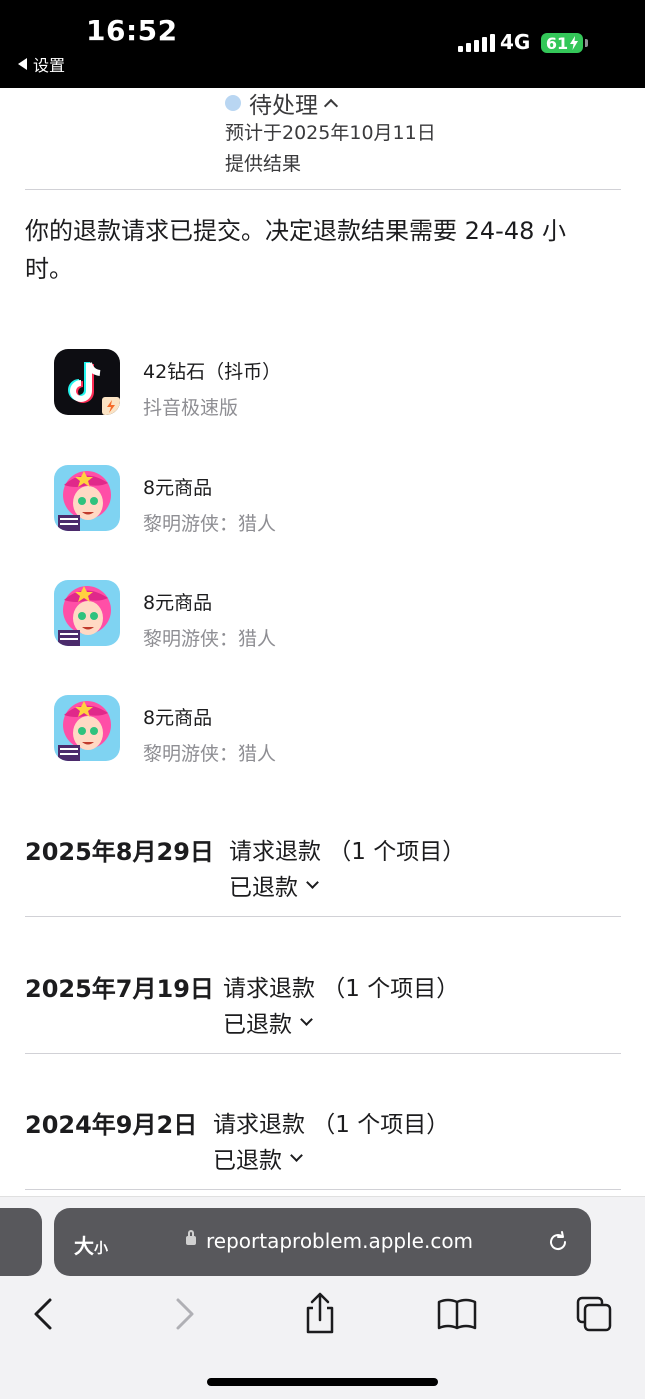 This screenshot has width=645, height=1399. Describe the element at coordinates (323, 1009) in the screenshot. I see `refund-request: 2025年7月19日 请求退款 （1 个项目） 已退款` at that location.